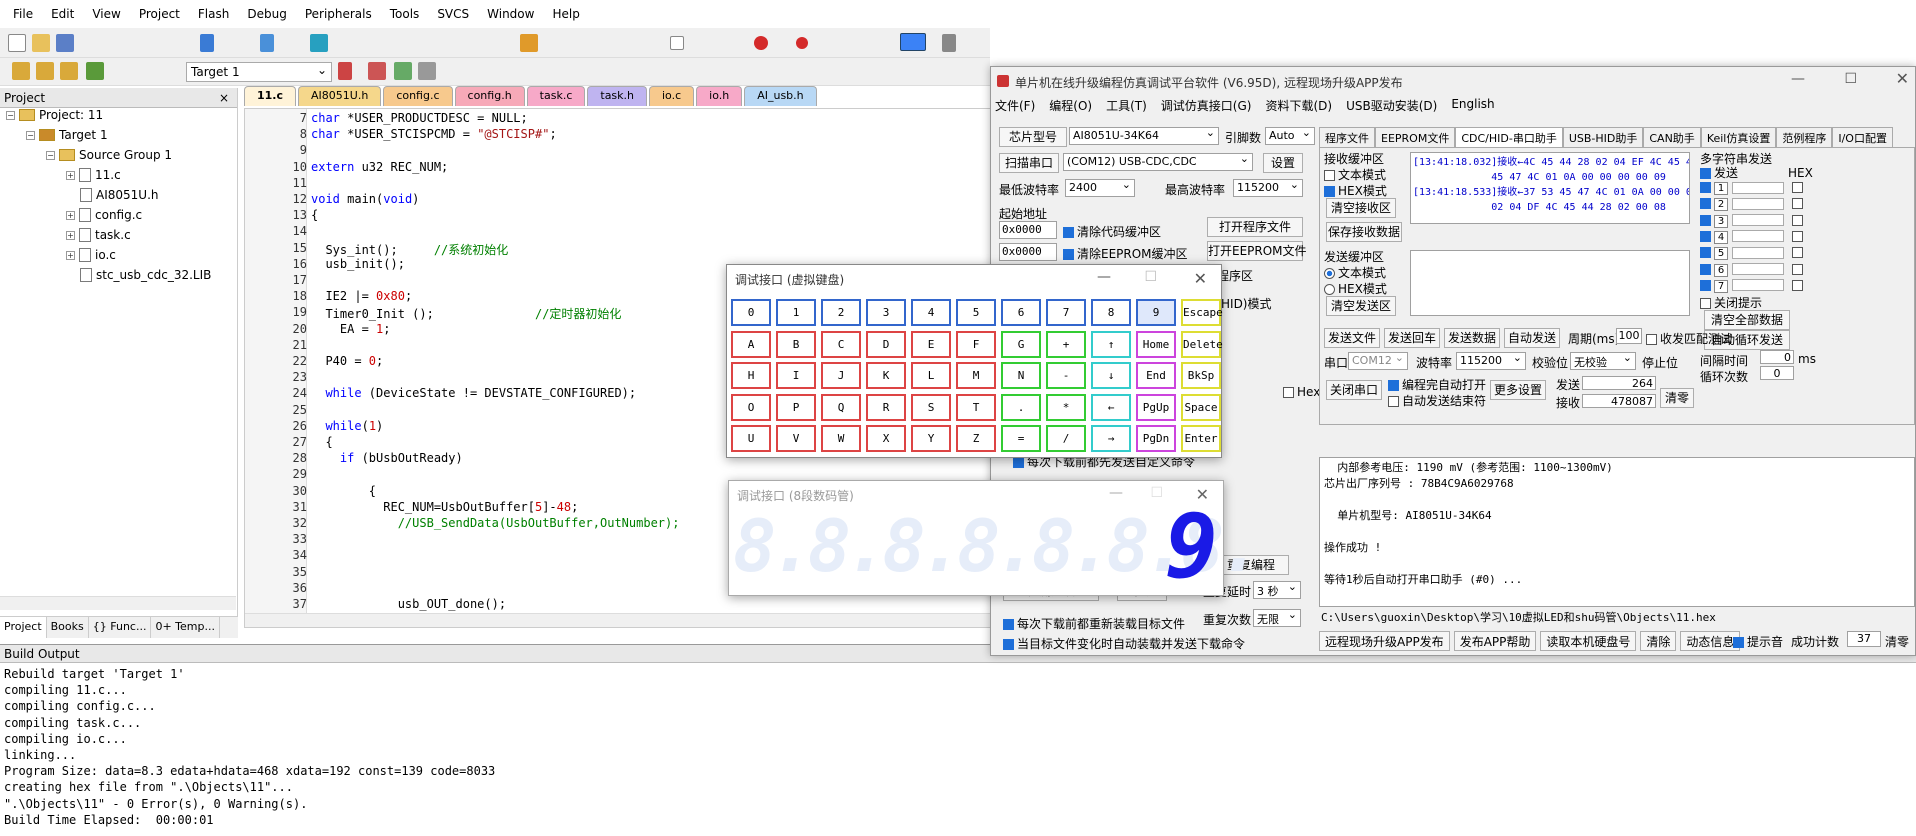  I want to click on interval-input: 0, so click(1777, 357).